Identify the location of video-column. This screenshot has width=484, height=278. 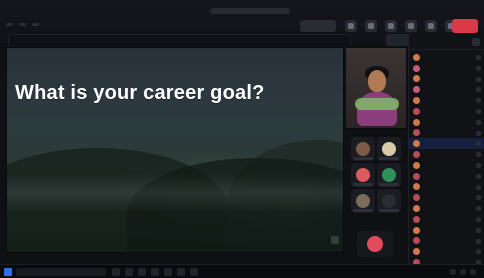
(376, 162).